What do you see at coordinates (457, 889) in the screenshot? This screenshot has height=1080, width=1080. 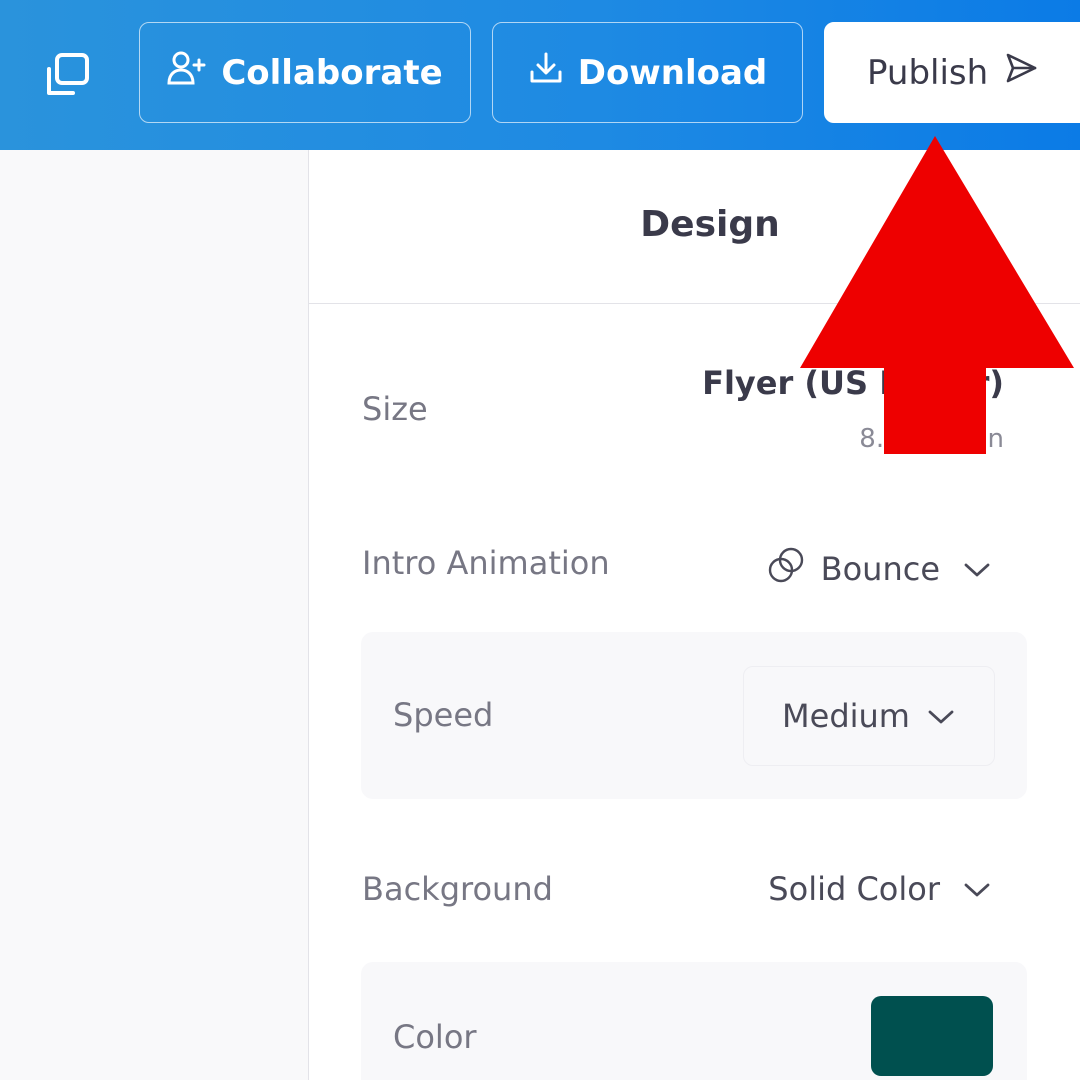 I see `background-label: Background` at bounding box center [457, 889].